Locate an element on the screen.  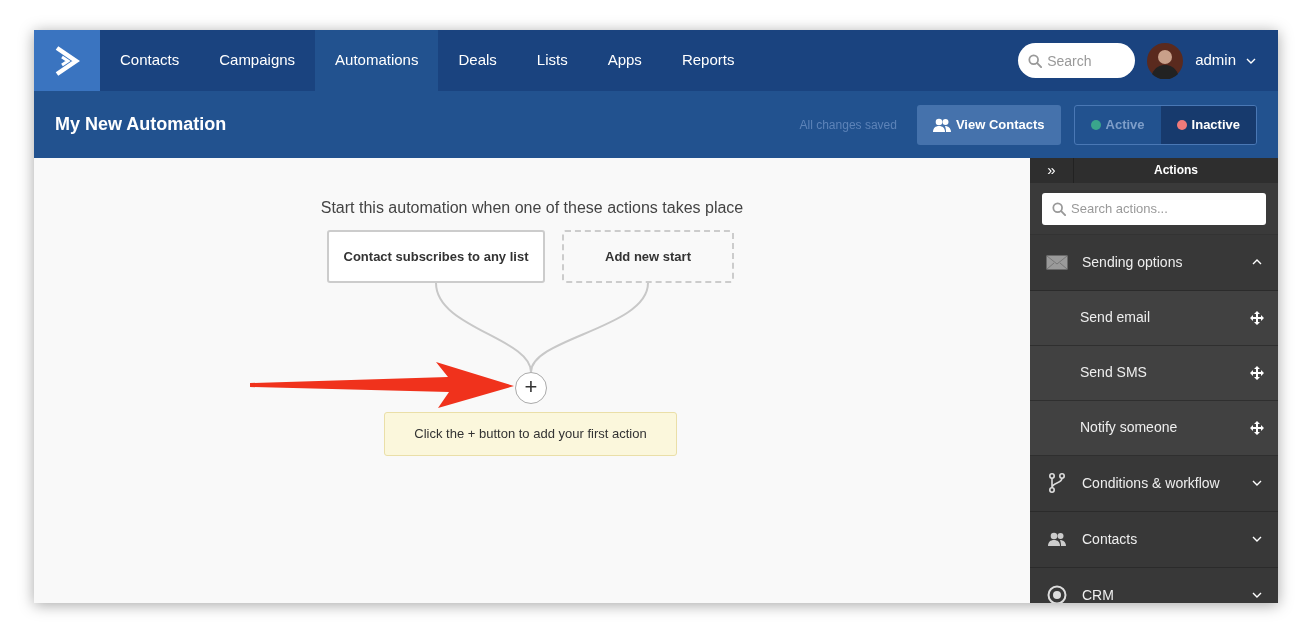
panel-title: Actions is located at coordinates (1176, 171).